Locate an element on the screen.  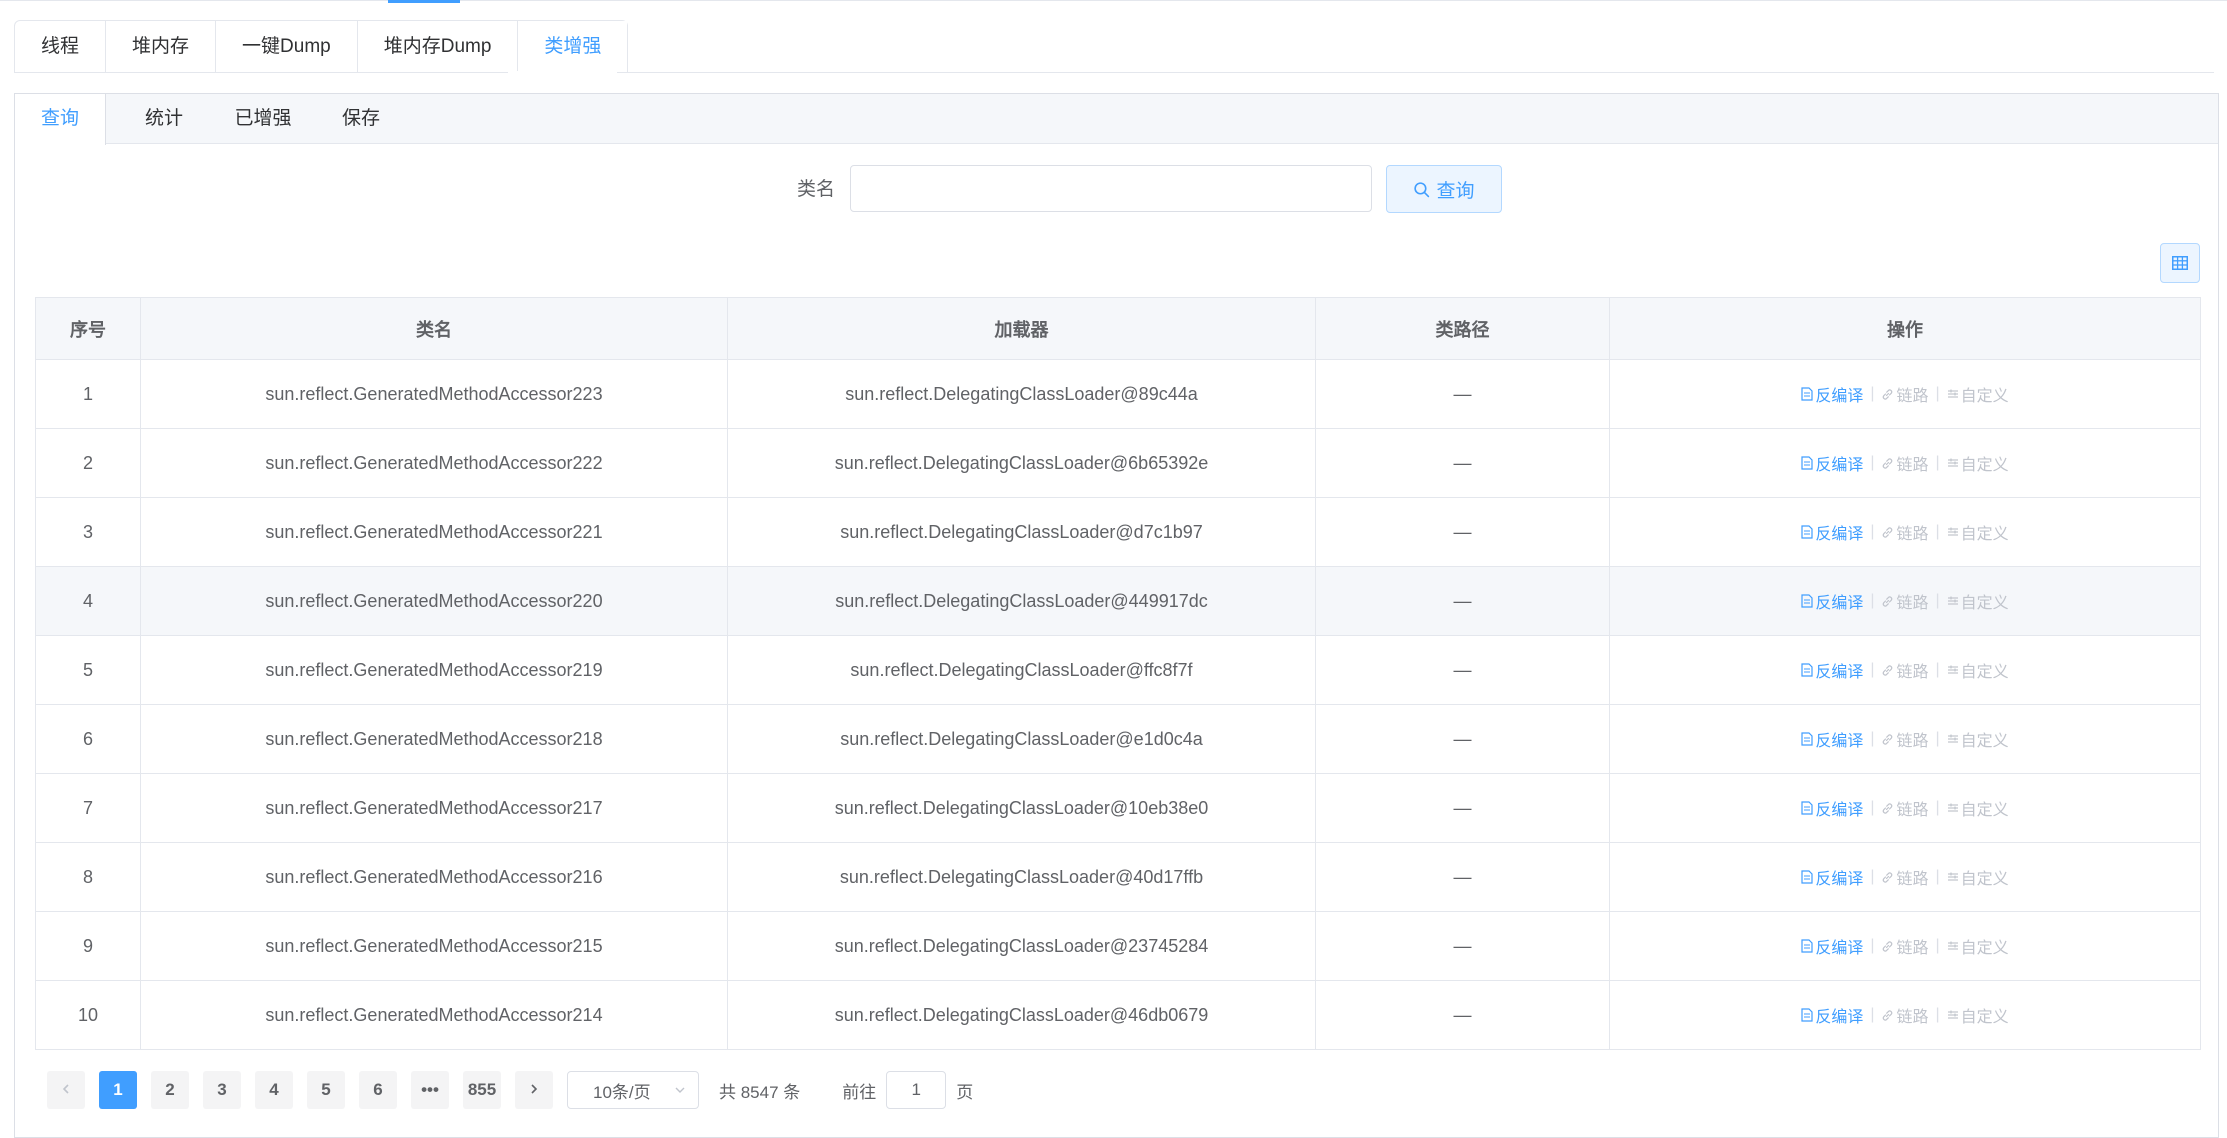
class-name-input is located at coordinates (1111, 188).